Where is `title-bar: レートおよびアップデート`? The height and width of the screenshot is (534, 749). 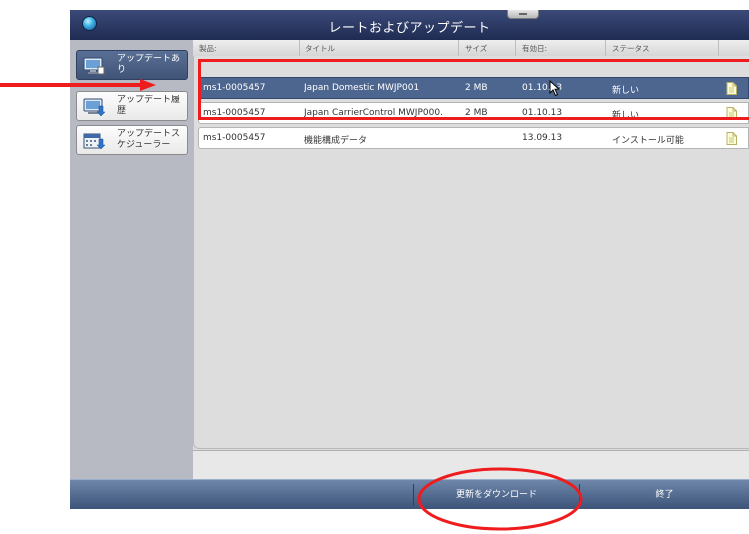
title-bar: レートおよびアップデート is located at coordinates (409, 25).